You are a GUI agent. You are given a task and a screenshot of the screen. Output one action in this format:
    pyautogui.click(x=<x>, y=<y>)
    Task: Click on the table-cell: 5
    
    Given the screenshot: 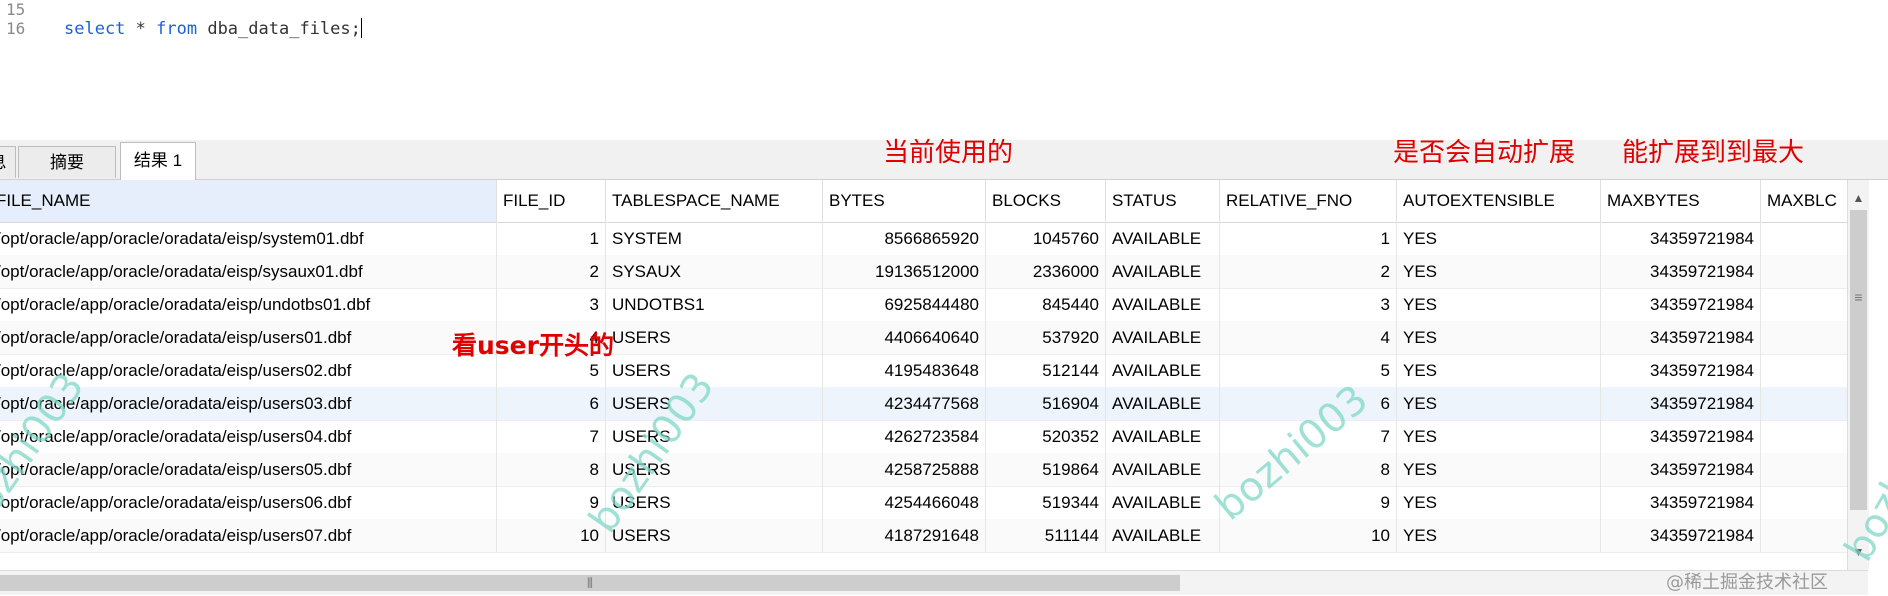 What is the action you would take?
    pyautogui.click(x=1308, y=370)
    